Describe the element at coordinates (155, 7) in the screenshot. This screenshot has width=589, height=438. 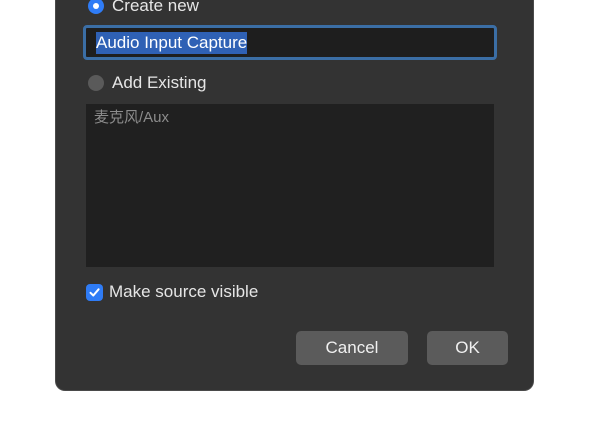
I see `create-new-label: Create new` at that location.